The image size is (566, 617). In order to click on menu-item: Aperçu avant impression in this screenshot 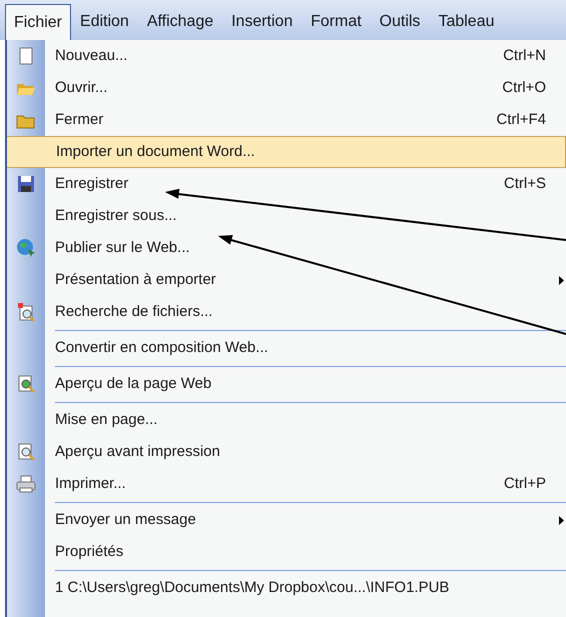, I will do `click(286, 452)`.